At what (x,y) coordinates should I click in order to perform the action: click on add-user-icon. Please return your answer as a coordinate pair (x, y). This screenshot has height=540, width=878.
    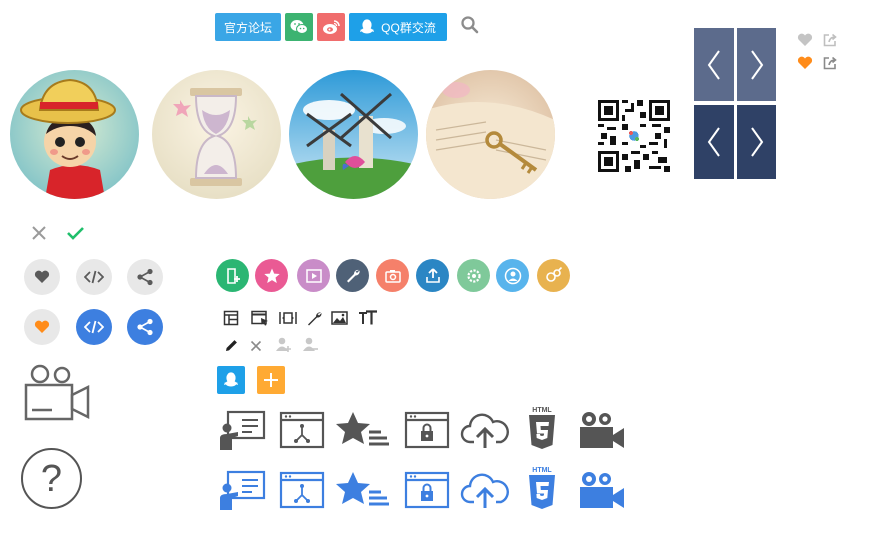
    Looking at the image, I should click on (283, 344).